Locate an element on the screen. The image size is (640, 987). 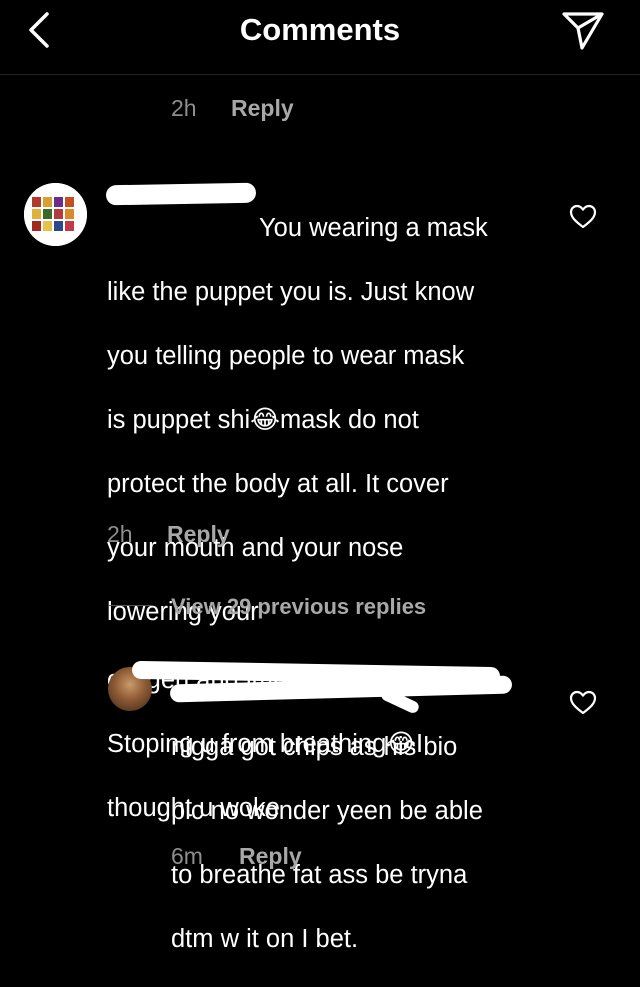
previous-comment-reply-button: Reply is located at coordinates (262, 108).